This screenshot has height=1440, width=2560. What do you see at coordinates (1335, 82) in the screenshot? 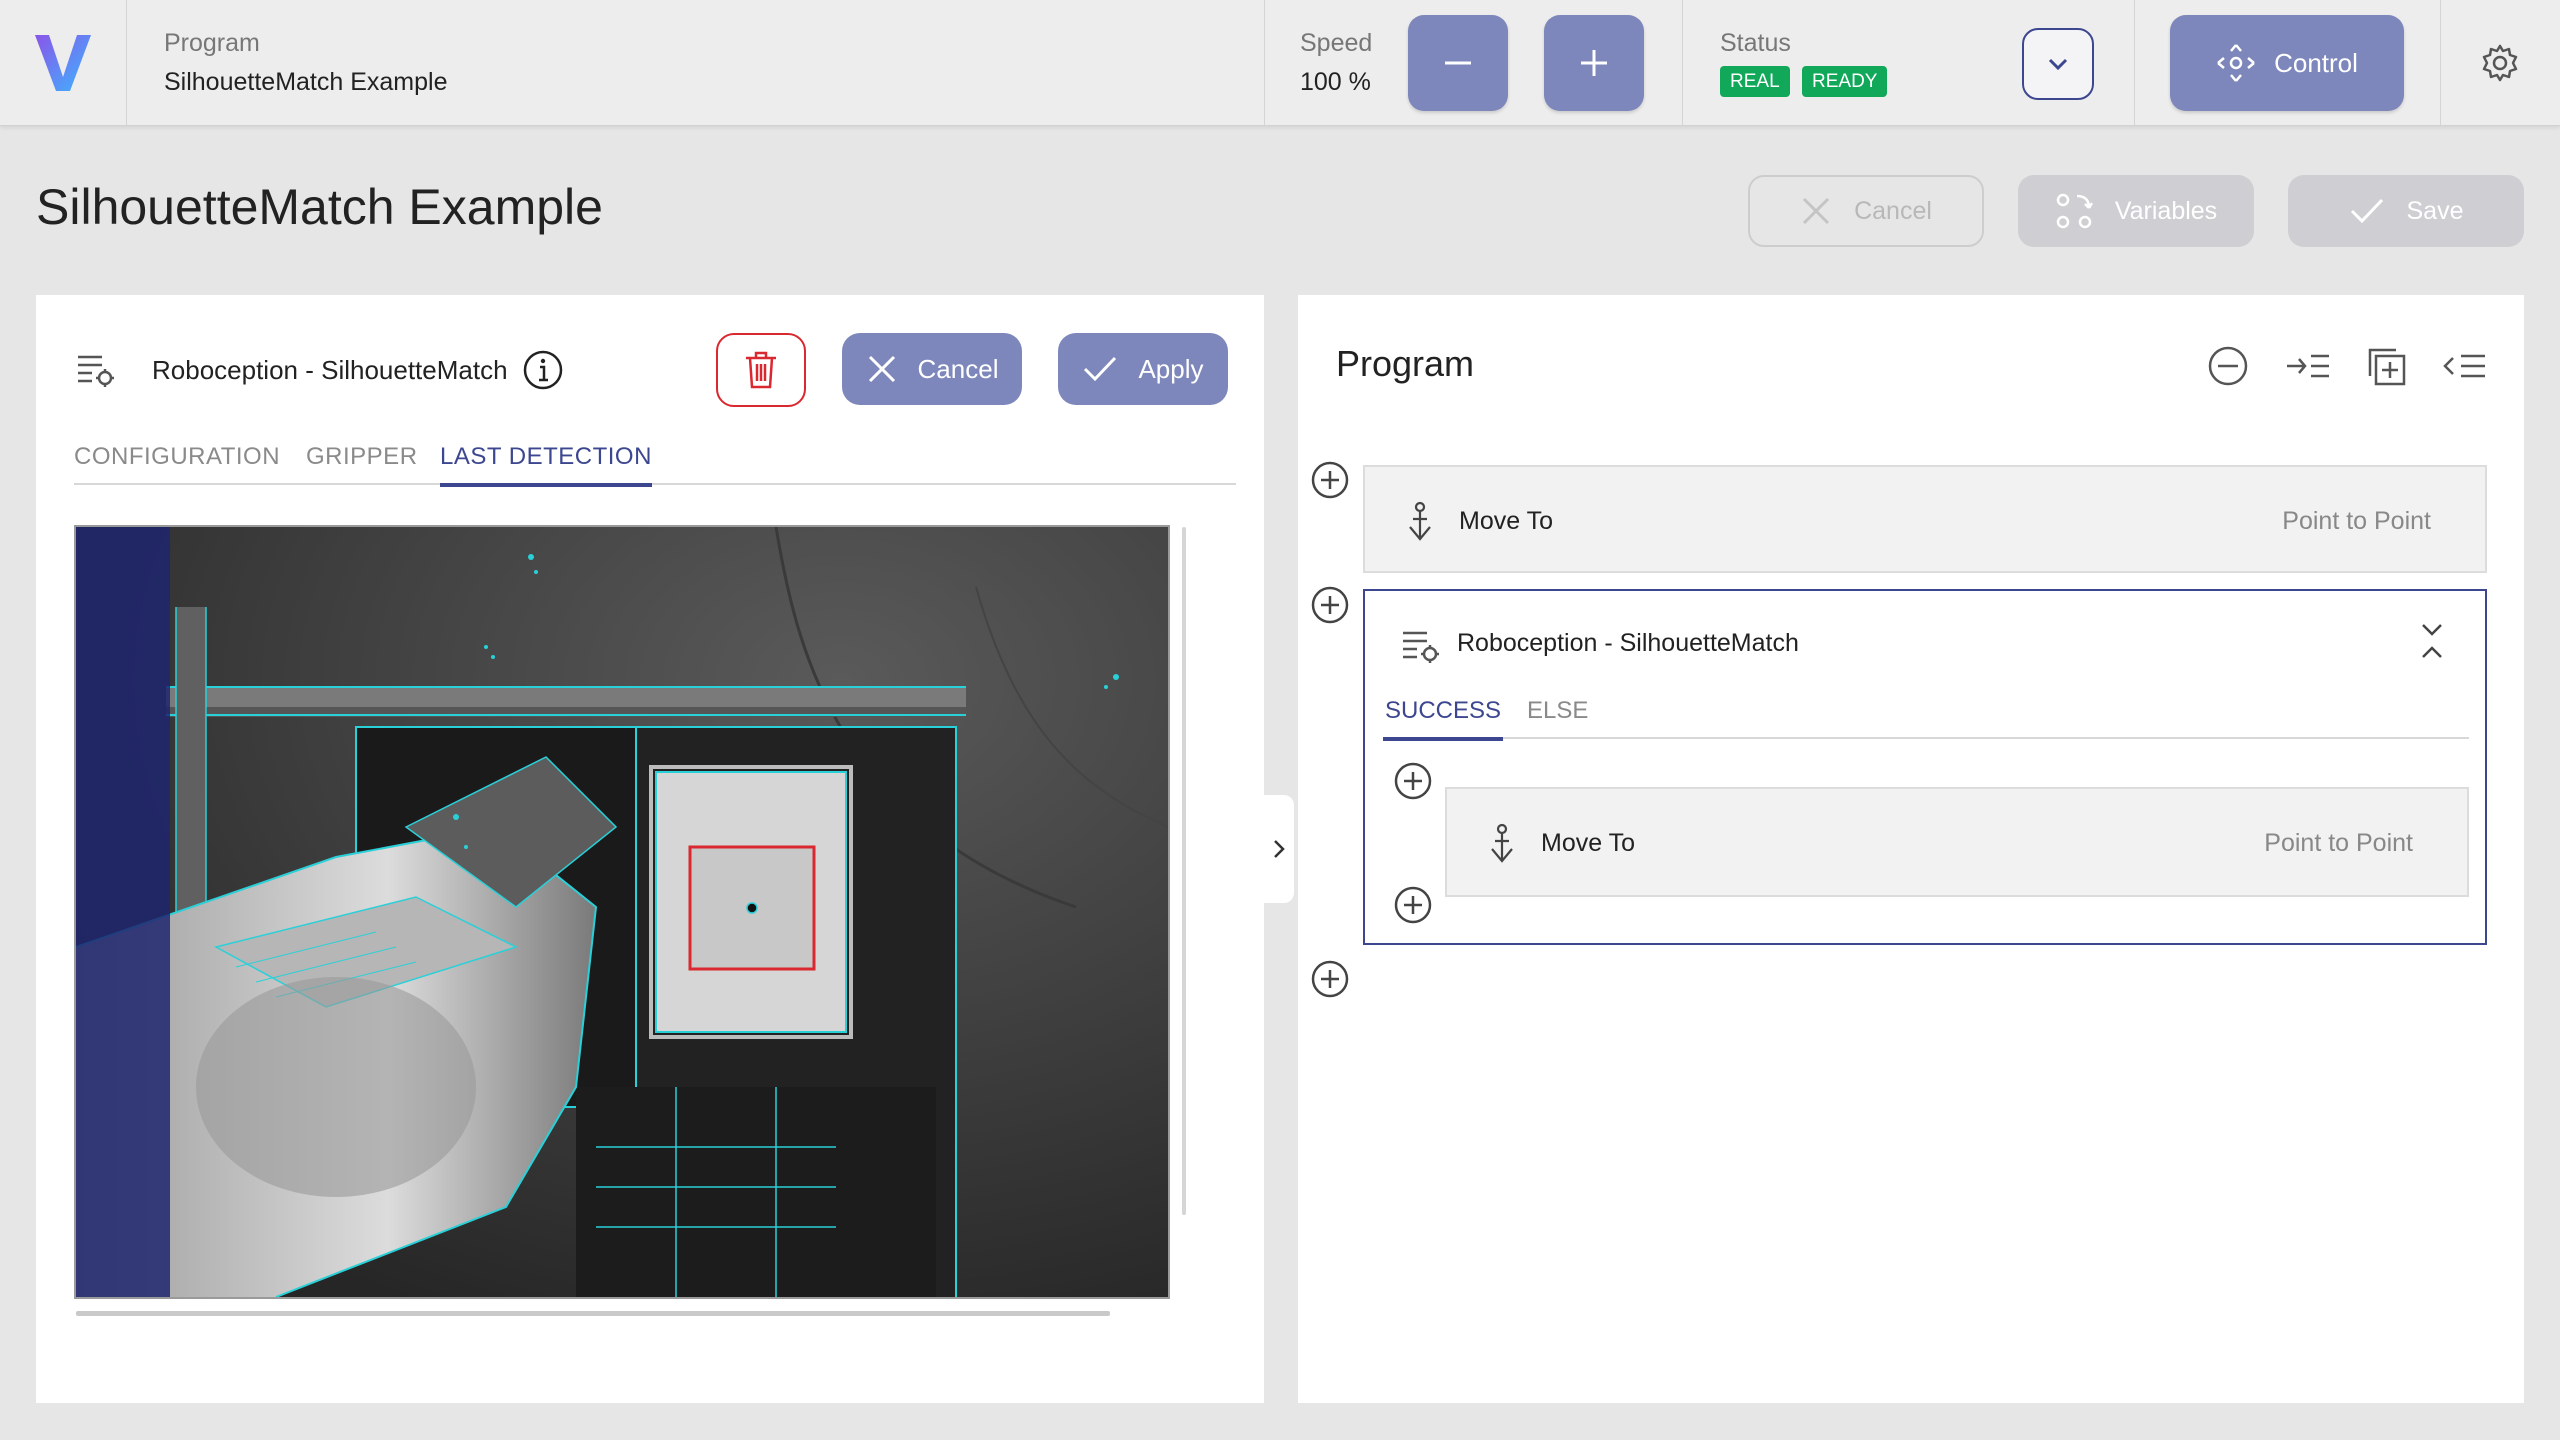
I see `speed-value: 100 %` at bounding box center [1335, 82].